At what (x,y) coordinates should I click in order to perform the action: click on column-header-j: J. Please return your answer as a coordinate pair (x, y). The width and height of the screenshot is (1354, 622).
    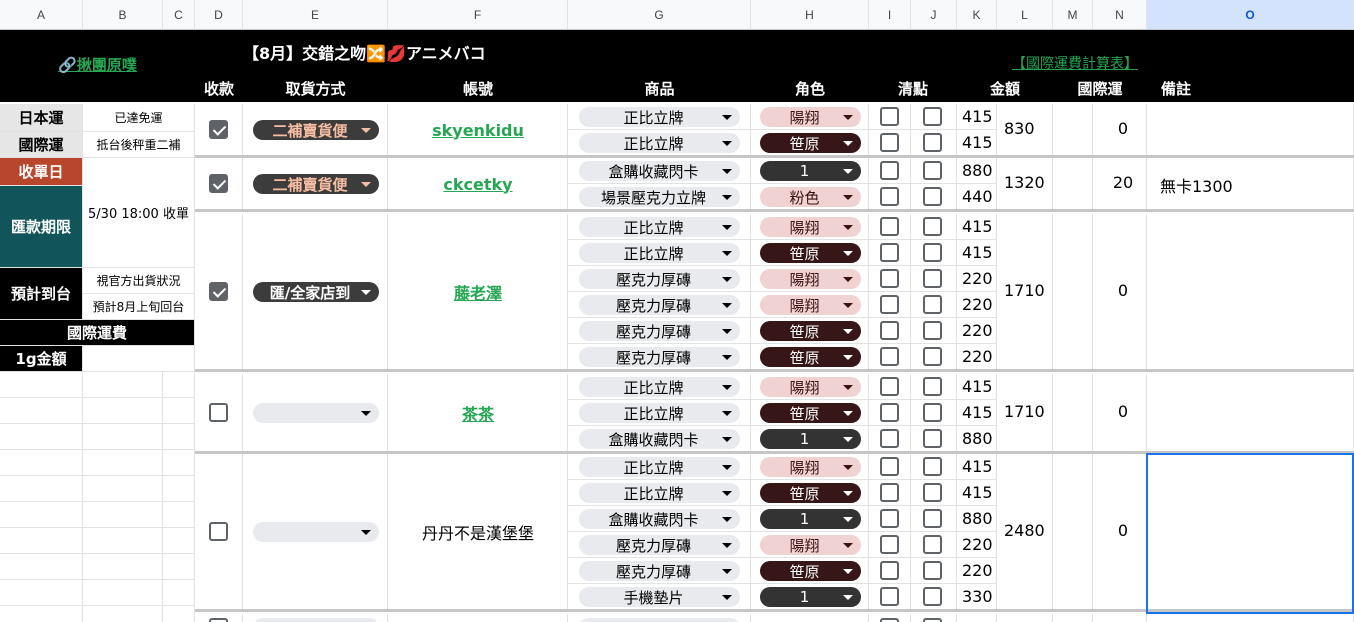
    Looking at the image, I should click on (934, 15).